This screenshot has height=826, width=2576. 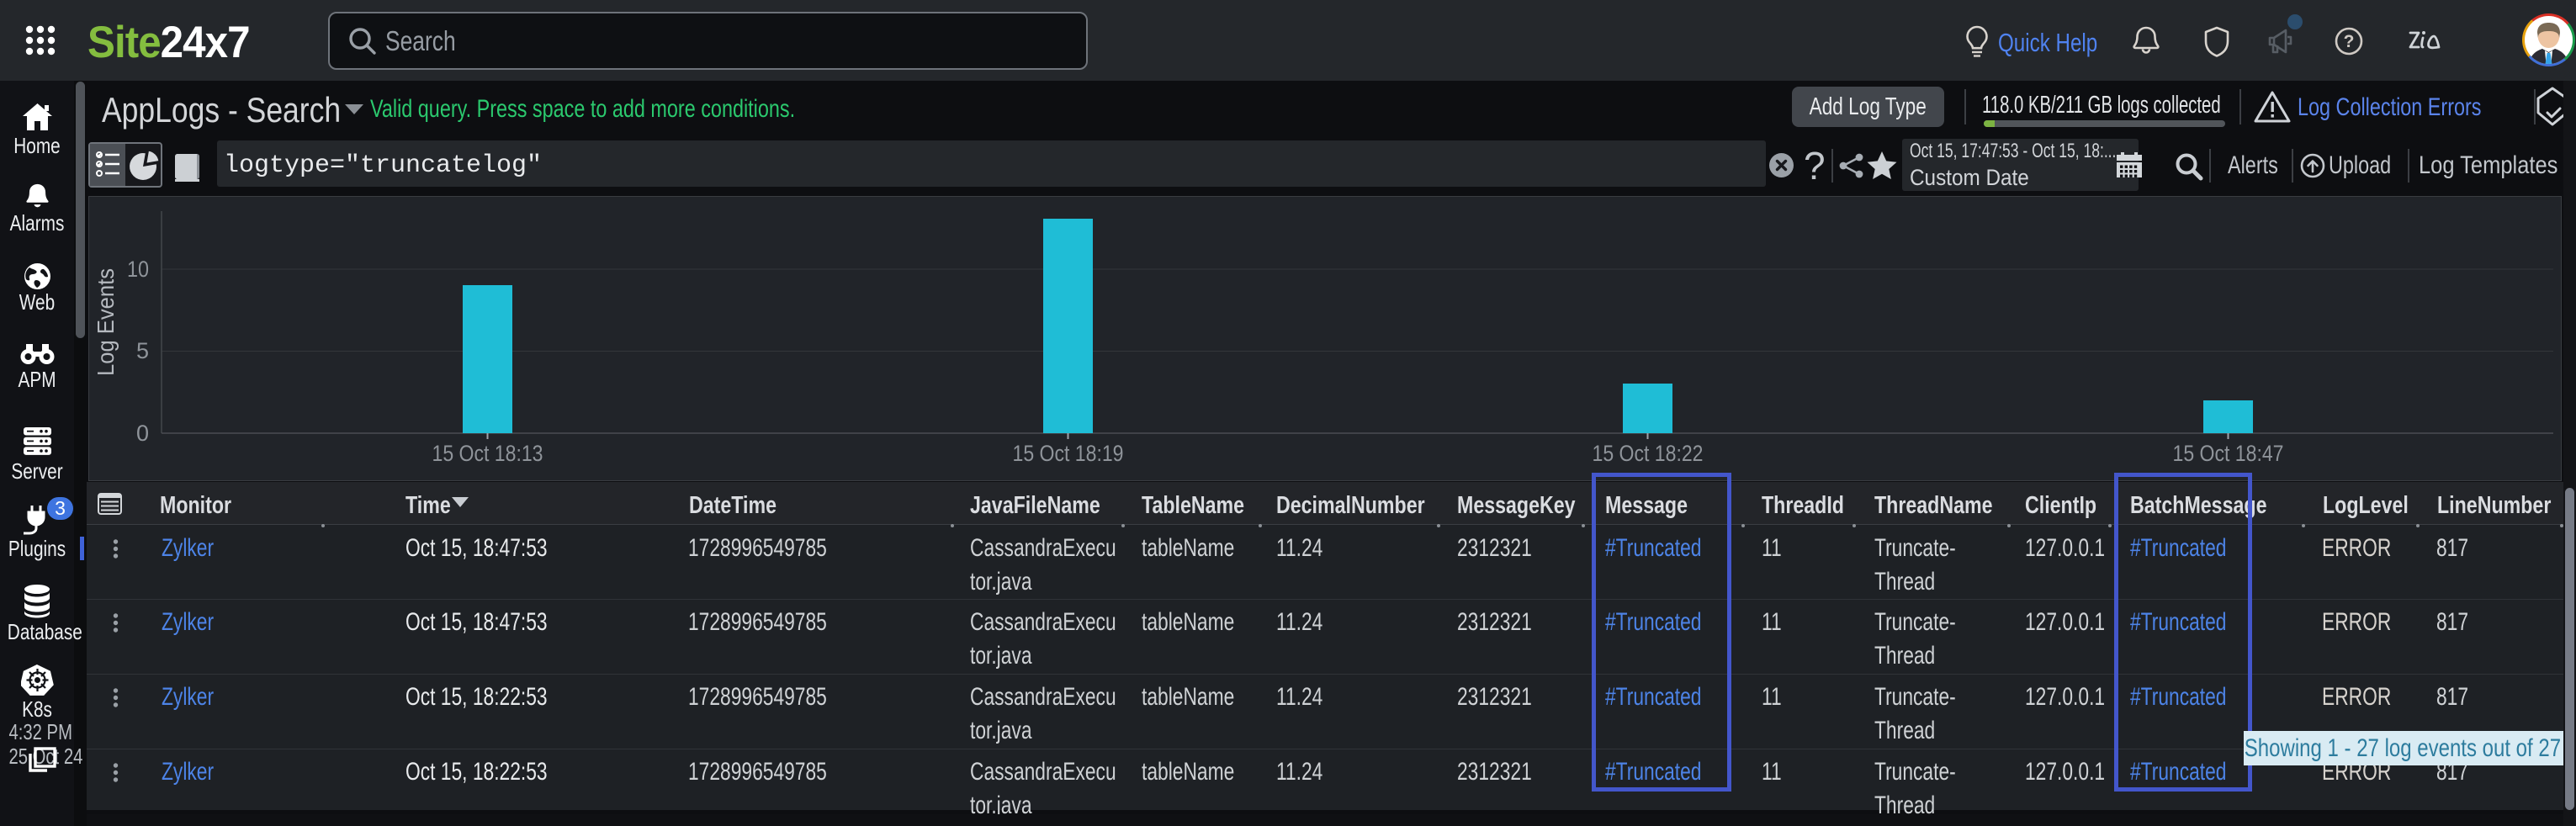 What do you see at coordinates (2228, 454) in the screenshot?
I see `svg-text: 15 Oct 18:47` at bounding box center [2228, 454].